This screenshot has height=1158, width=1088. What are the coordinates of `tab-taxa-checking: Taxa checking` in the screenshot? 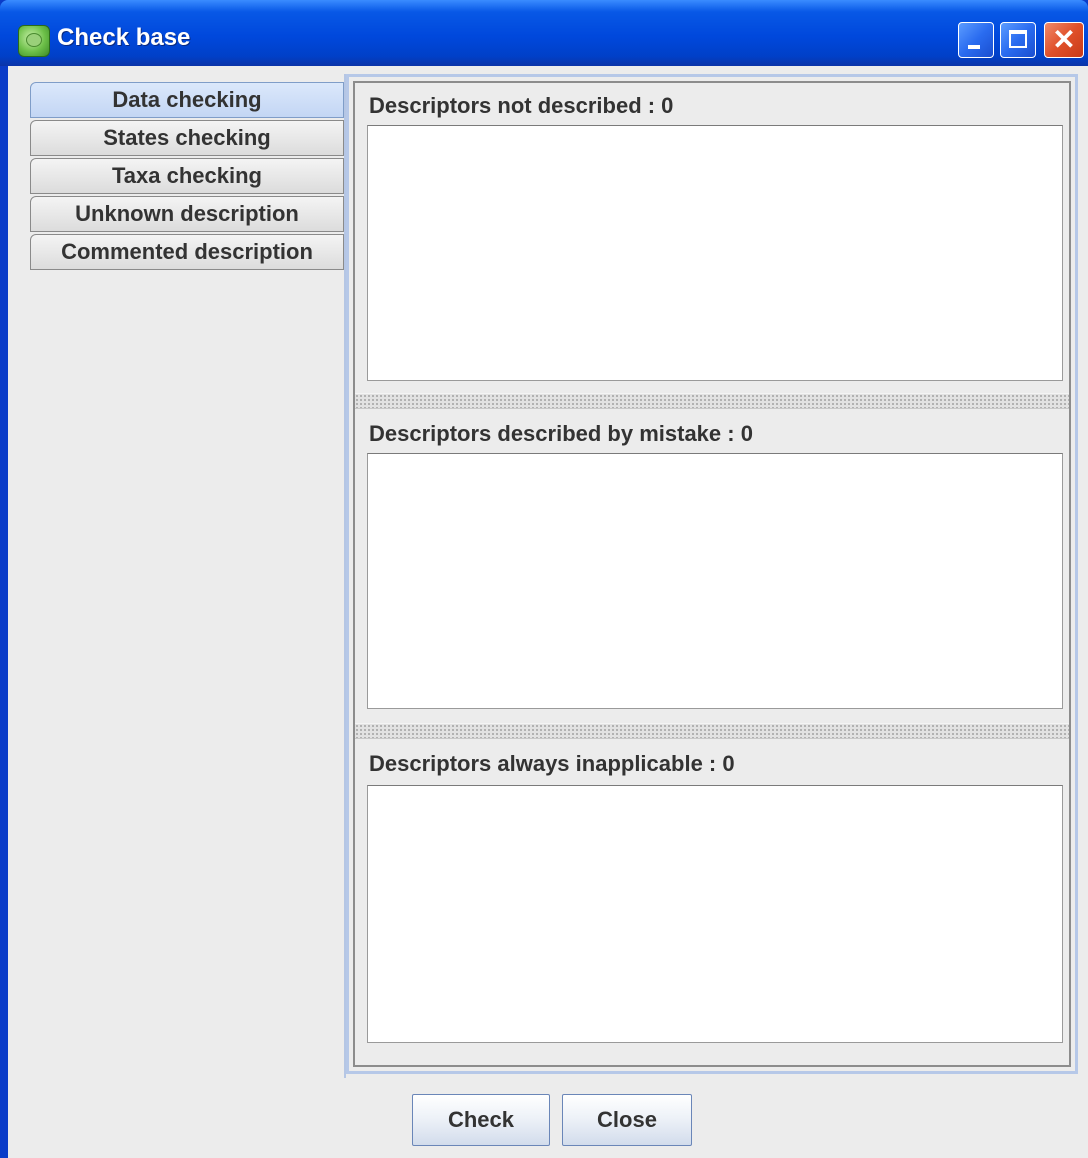 It's located at (187, 176).